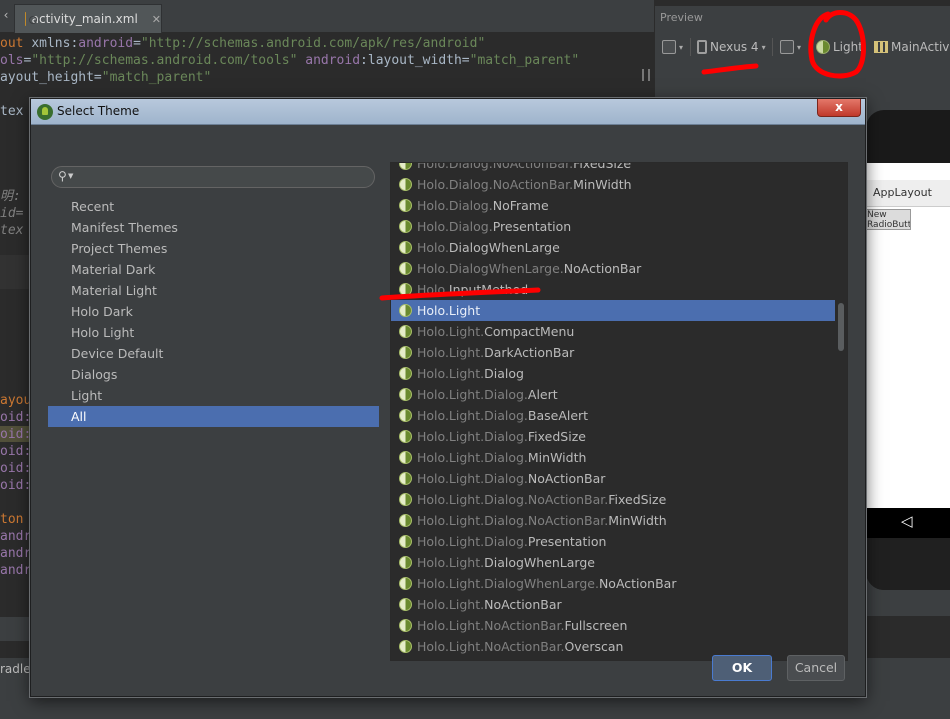 The width and height of the screenshot is (950, 719). I want to click on editor-split-handle, so click(646, 75).